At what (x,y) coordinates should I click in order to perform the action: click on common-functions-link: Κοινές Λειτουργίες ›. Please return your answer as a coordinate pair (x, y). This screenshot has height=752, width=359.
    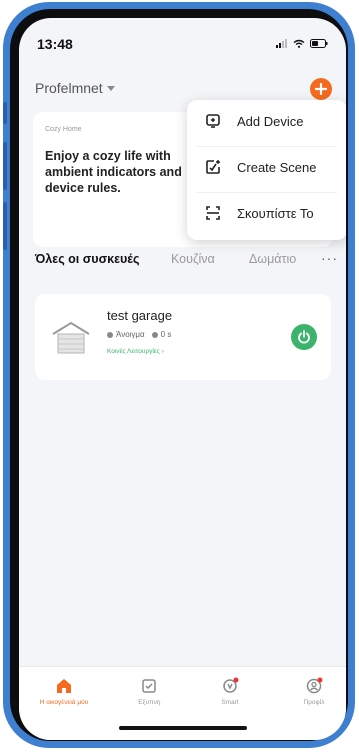
    Looking at the image, I should click on (135, 351).